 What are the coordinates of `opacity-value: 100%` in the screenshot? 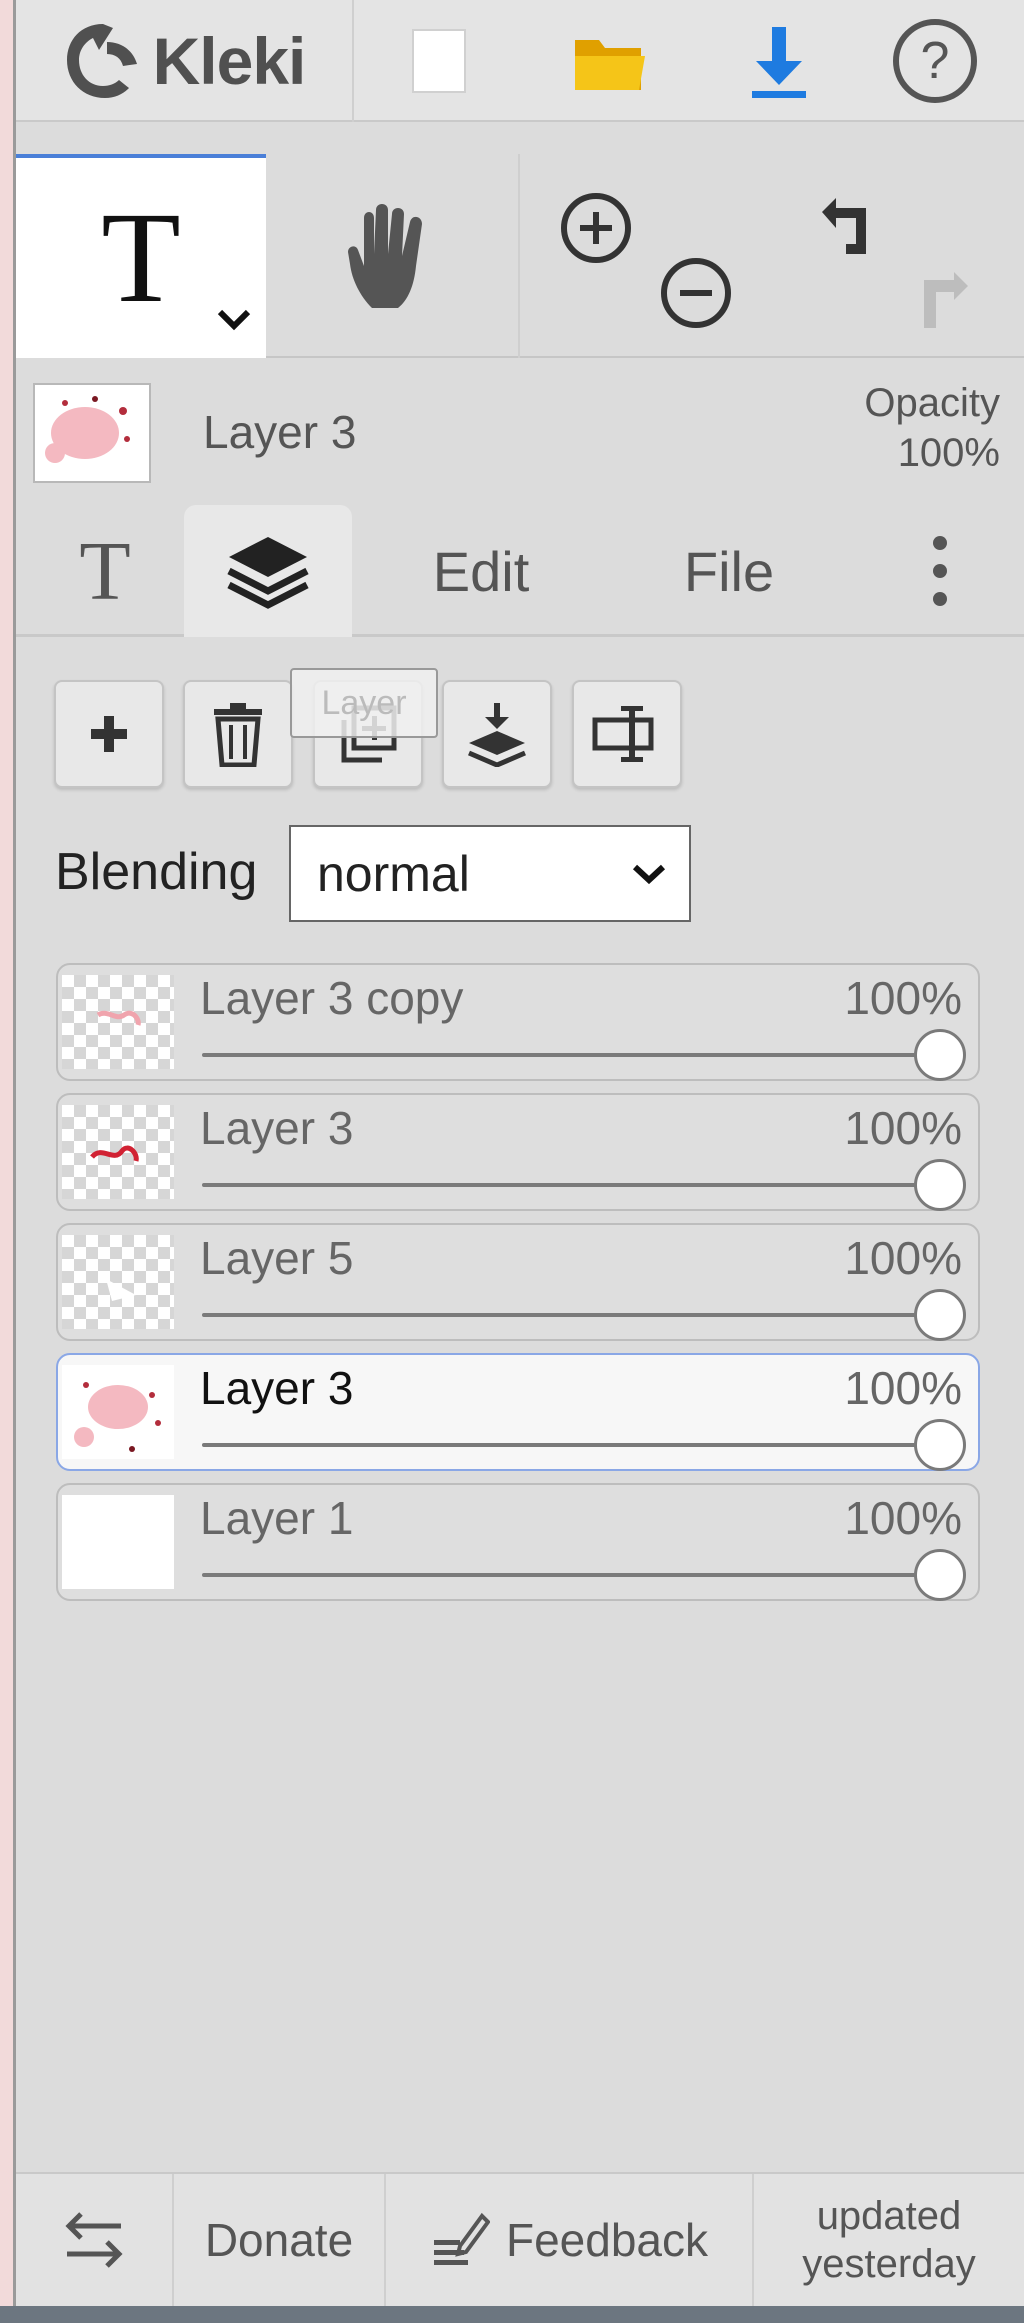 It's located at (948, 453).